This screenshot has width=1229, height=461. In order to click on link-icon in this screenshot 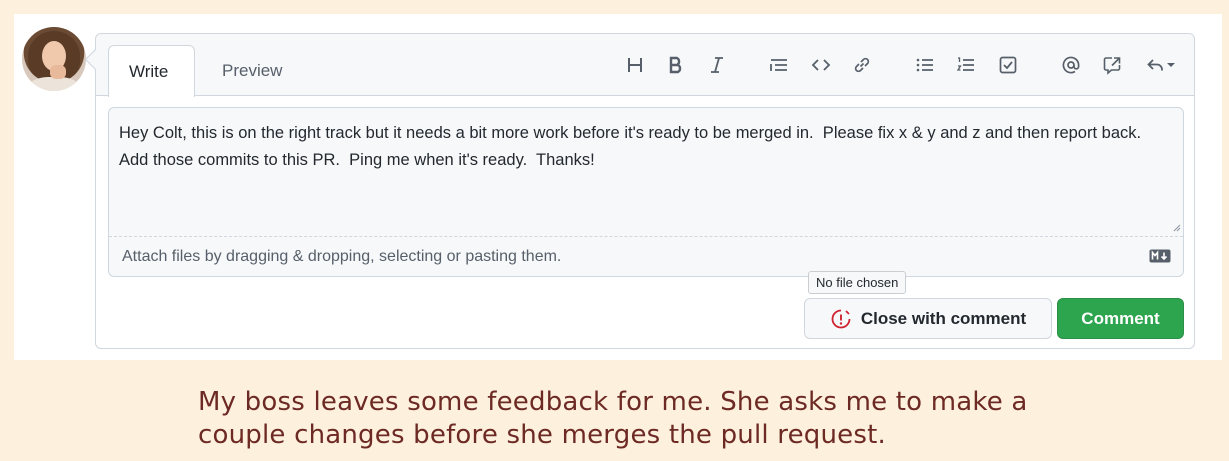, I will do `click(862, 65)`.